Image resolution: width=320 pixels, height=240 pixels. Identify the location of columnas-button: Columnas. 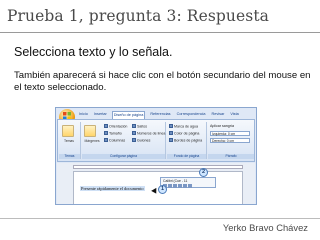
(114, 141).